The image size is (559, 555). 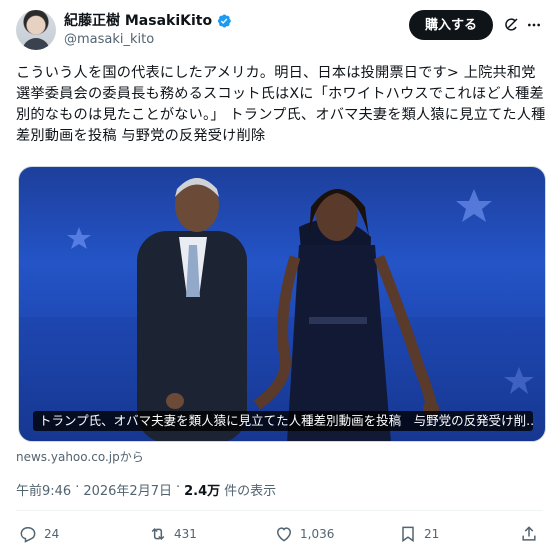 What do you see at coordinates (36, 30) in the screenshot?
I see `avatar` at bounding box center [36, 30].